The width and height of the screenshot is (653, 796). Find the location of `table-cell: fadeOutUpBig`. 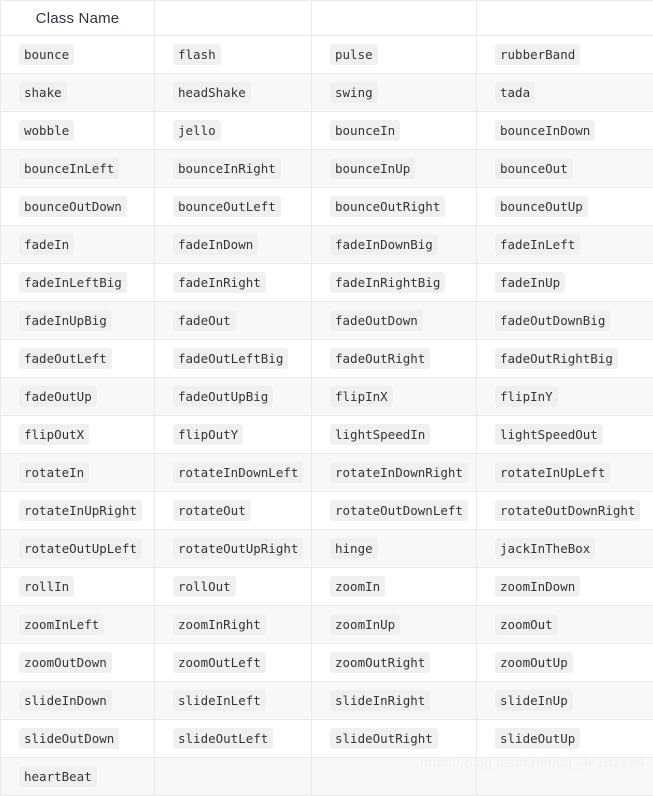

table-cell: fadeOutUpBig is located at coordinates (233, 397).